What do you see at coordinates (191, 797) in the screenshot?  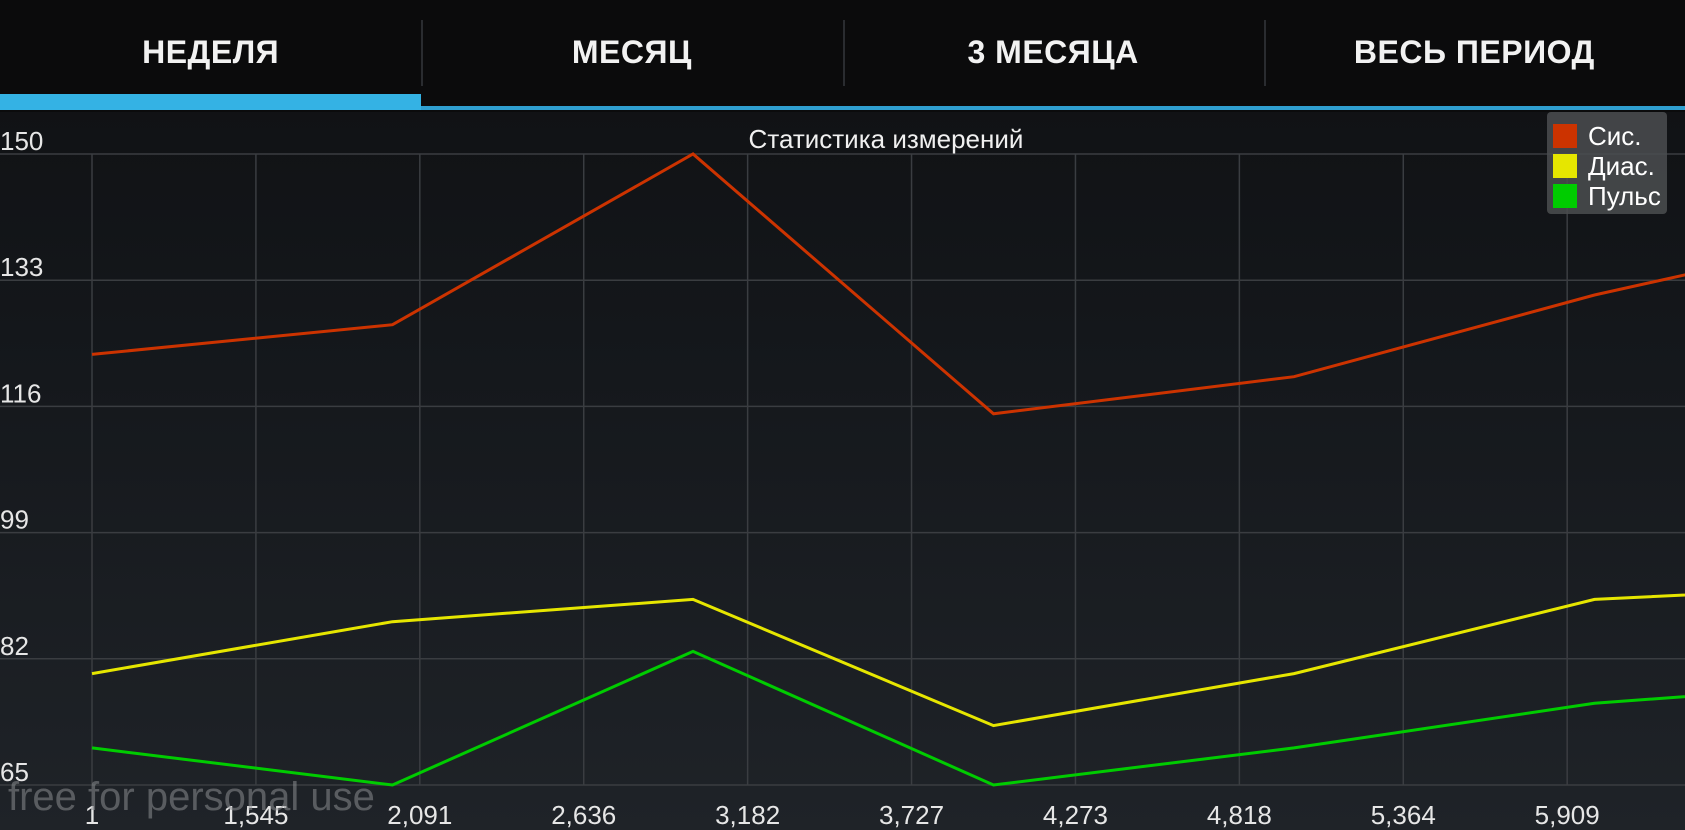 I see `watermark-text: free for personal use` at bounding box center [191, 797].